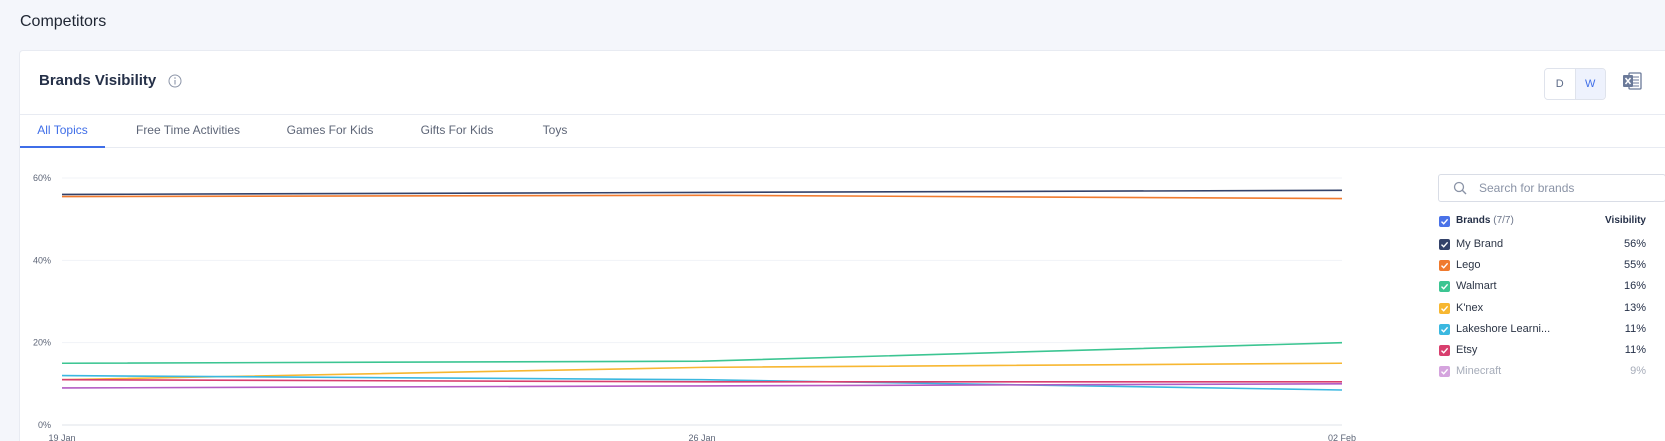  Describe the element at coordinates (457, 131) in the screenshot. I see `tab-gifts-for-kids: Gifts For Kids` at that location.